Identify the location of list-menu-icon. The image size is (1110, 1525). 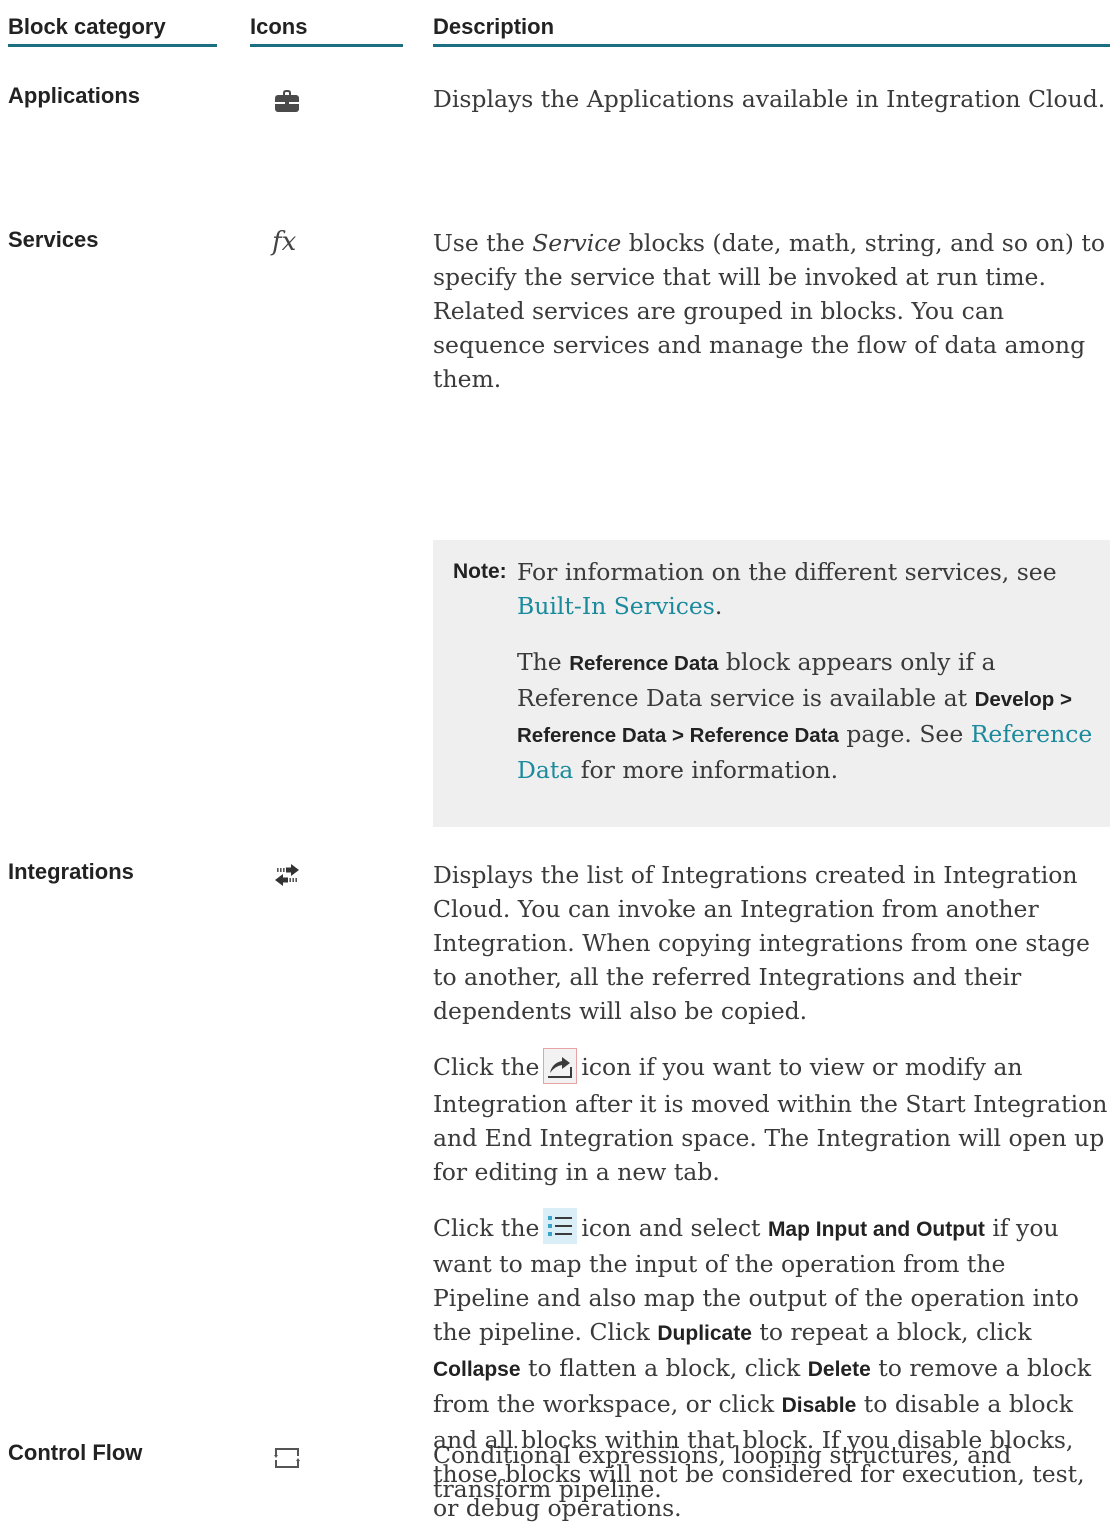
(560, 1226).